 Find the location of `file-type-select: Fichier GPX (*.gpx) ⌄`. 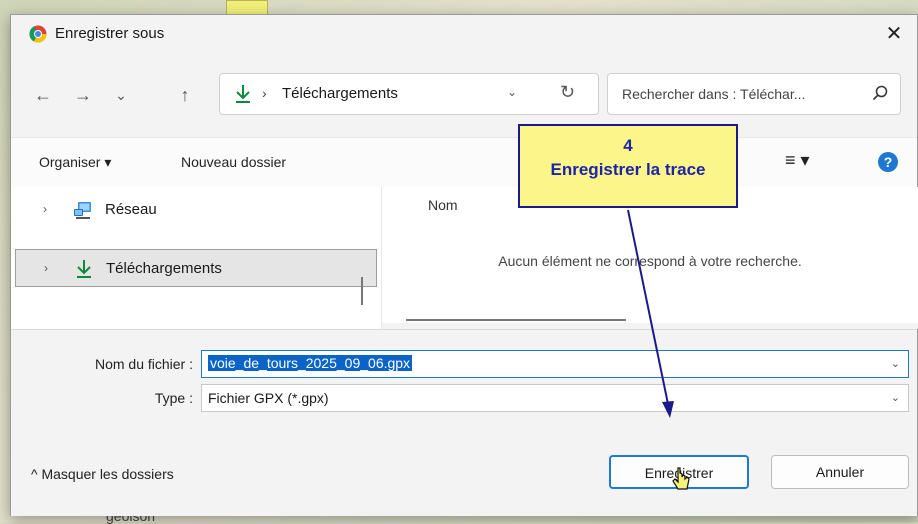

file-type-select: Fichier GPX (*.gpx) ⌄ is located at coordinates (555, 398).